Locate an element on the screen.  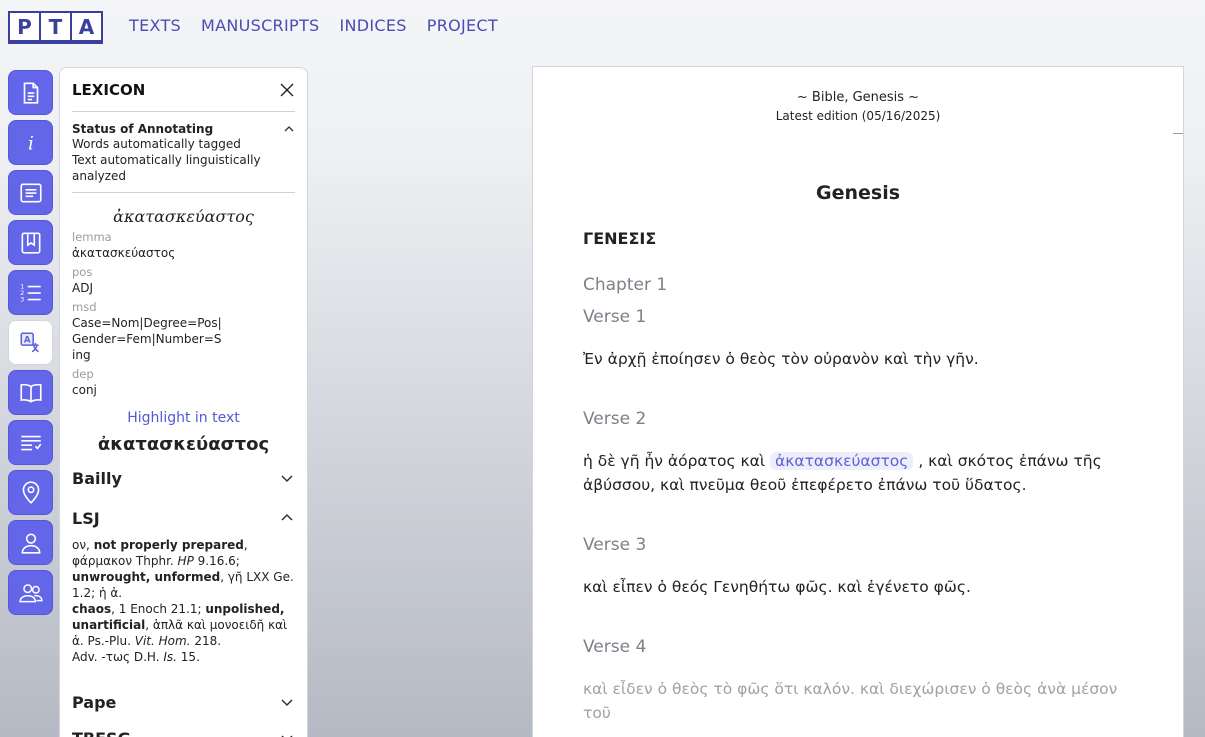
book-title: ΓΕΝΕΣΙΣ is located at coordinates (620, 238).